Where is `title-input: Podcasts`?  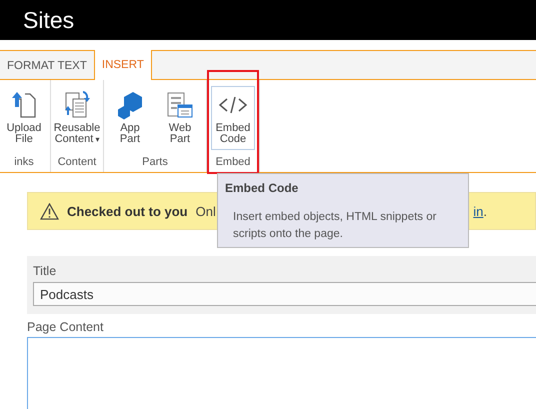 title-input: Podcasts is located at coordinates (284, 294).